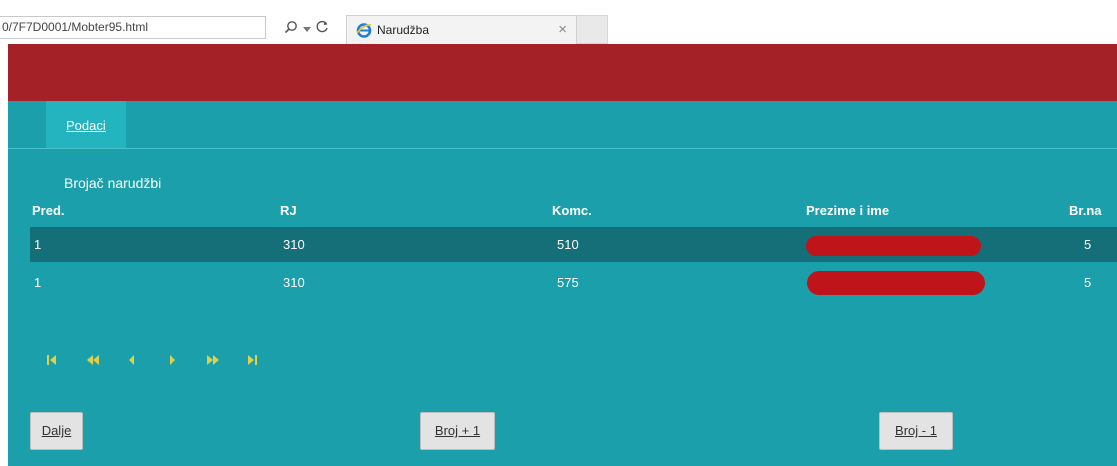  I want to click on first-page-icon, so click(66, 361).